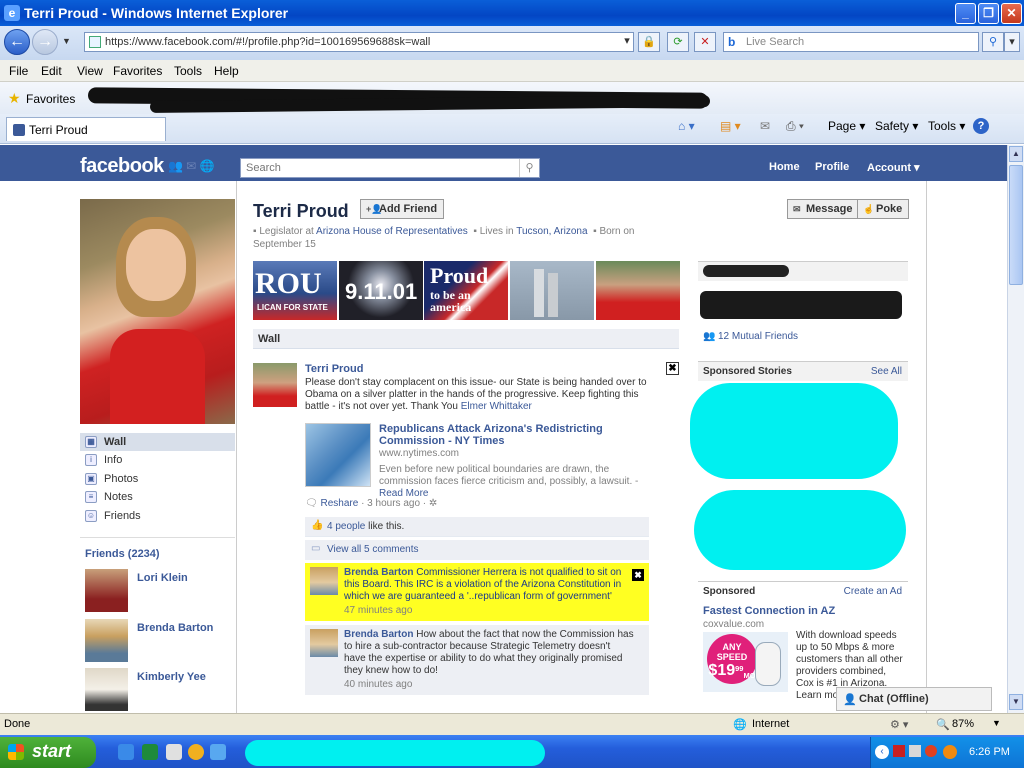  What do you see at coordinates (943, 724) in the screenshot?
I see `zoom-icon: 🔍` at bounding box center [943, 724].